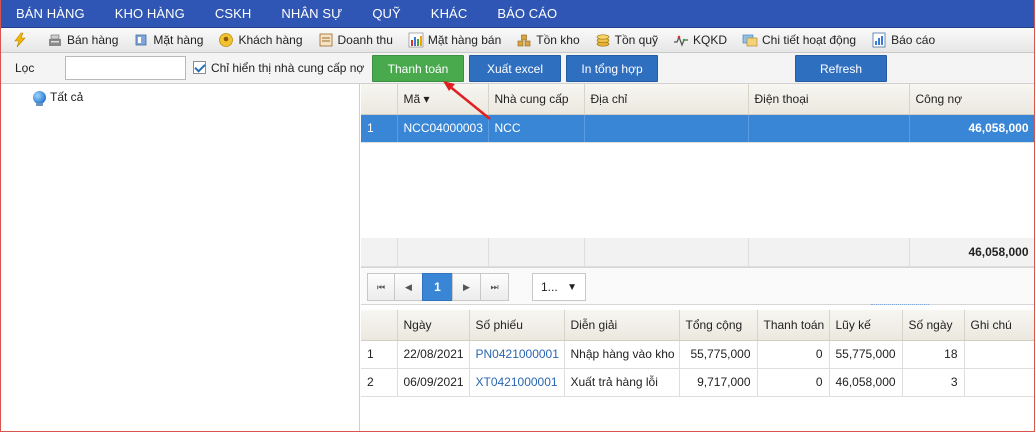 The height and width of the screenshot is (432, 1035). I want to click on empty-area, so click(698, 190).